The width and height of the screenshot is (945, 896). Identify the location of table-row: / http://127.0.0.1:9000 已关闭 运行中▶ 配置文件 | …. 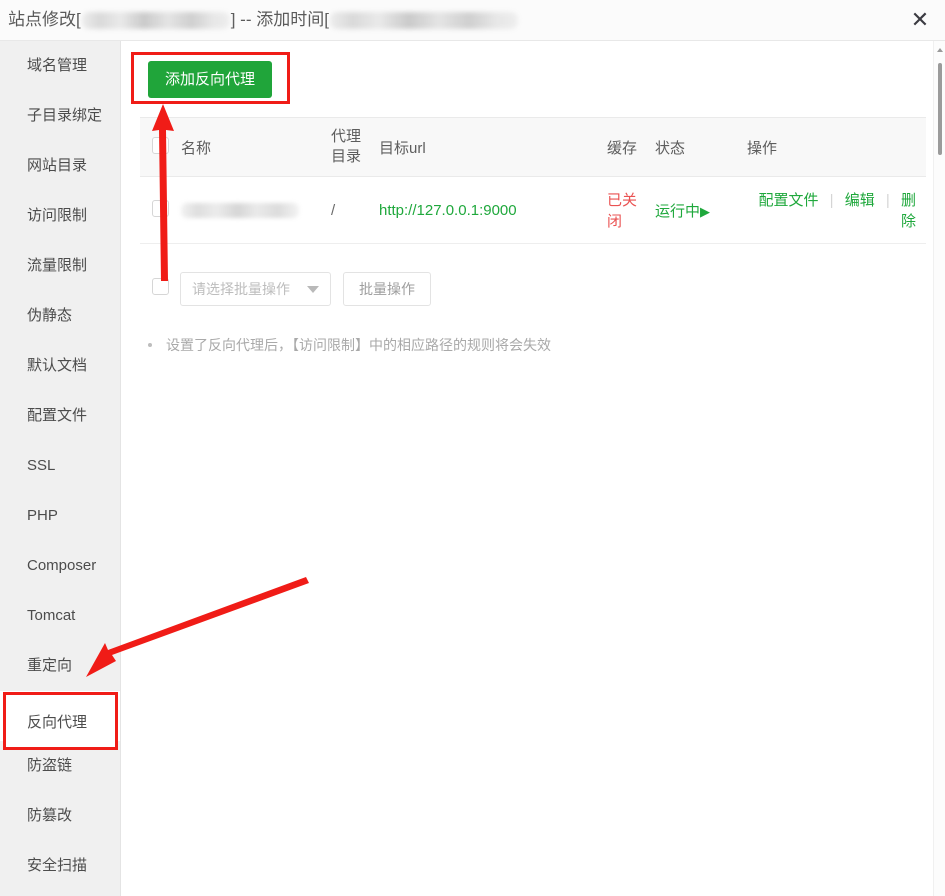
(533, 210).